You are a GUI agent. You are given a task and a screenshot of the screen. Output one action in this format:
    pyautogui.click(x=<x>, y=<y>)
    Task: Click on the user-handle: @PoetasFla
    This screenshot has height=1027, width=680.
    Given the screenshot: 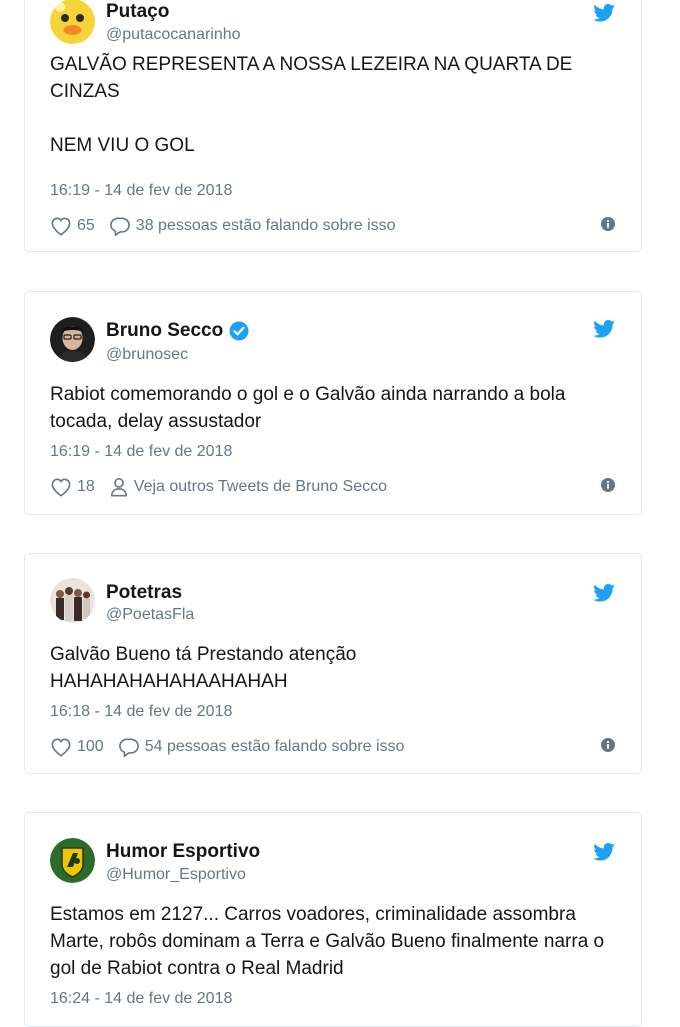 What is the action you would take?
    pyautogui.click(x=150, y=615)
    